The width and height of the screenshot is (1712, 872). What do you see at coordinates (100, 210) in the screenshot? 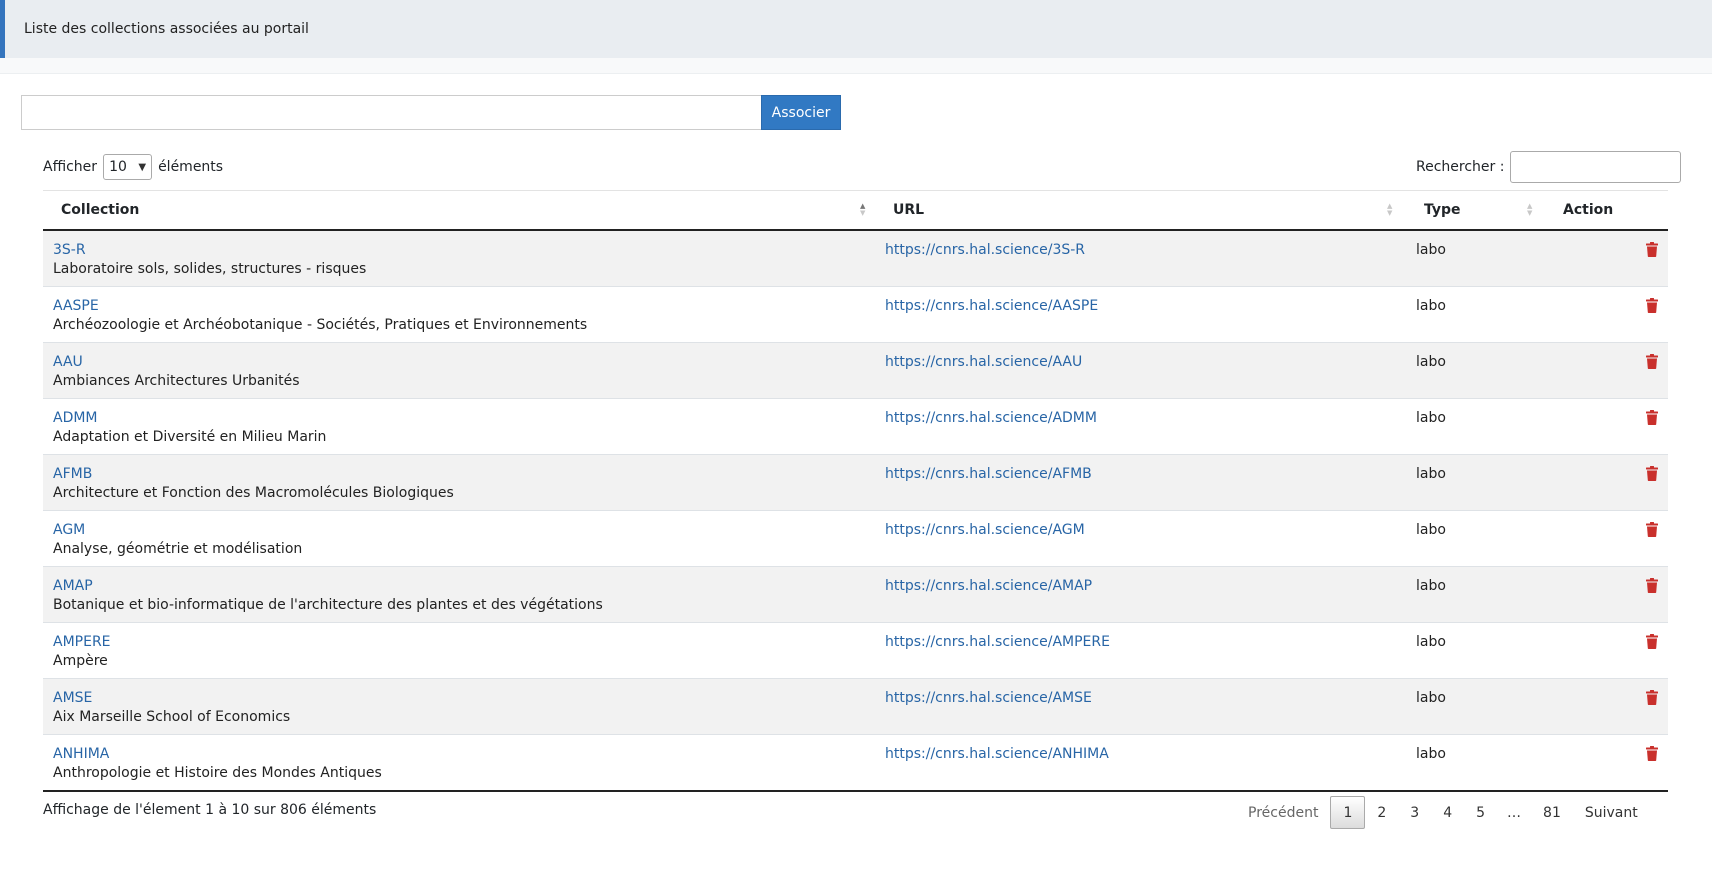
I see `column-header-collection: Collection` at bounding box center [100, 210].